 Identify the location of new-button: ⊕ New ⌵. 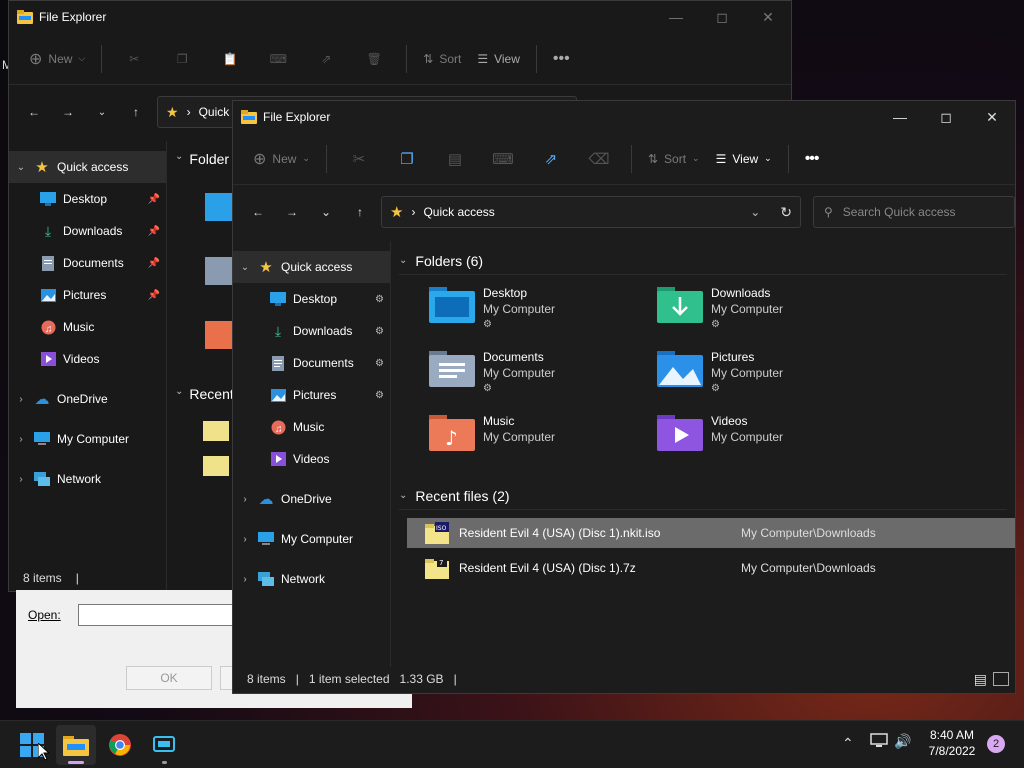
(57, 59).